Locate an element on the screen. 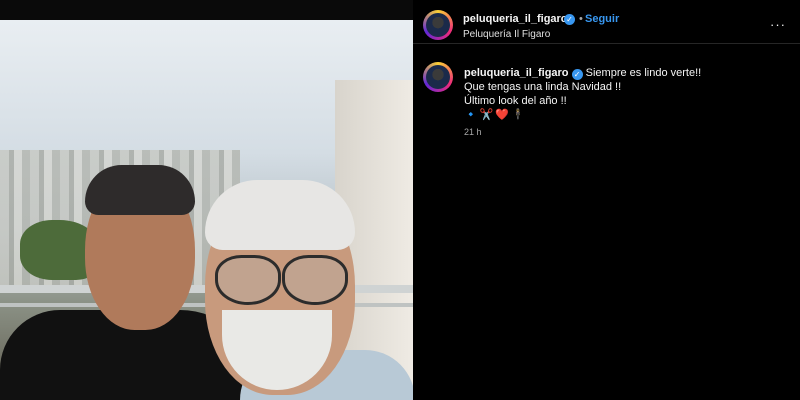 Image resolution: width=800 pixels, height=400 pixels. photo-top-strip is located at coordinates (206, 10).